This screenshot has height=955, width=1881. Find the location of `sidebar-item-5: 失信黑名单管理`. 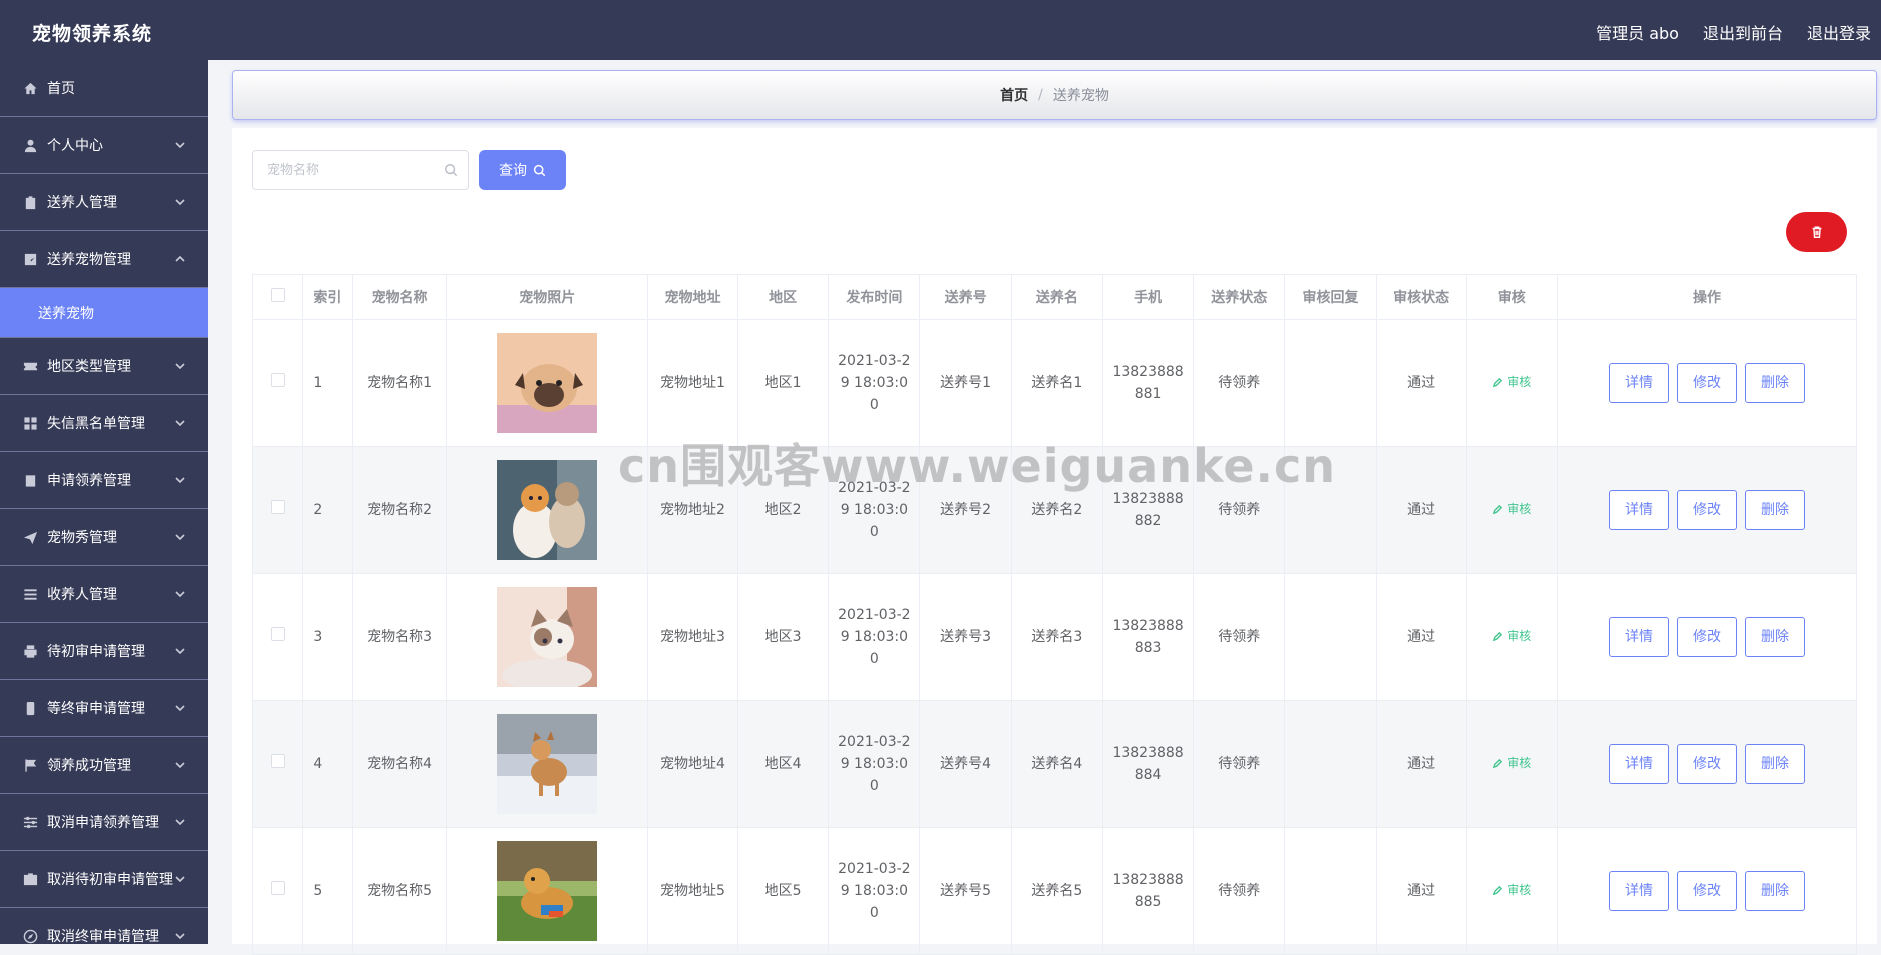

sidebar-item-5: 失信黑名单管理 is located at coordinates (104, 423).